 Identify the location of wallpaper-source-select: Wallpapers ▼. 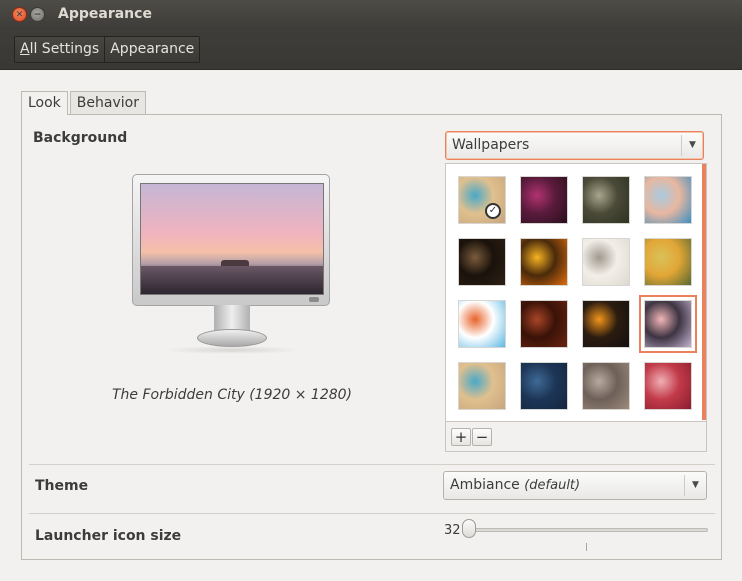
(574, 145).